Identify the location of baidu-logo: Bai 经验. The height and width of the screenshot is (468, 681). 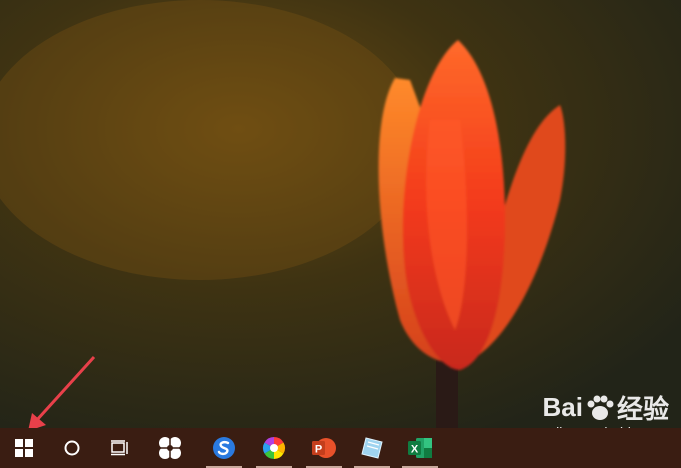
(606, 407).